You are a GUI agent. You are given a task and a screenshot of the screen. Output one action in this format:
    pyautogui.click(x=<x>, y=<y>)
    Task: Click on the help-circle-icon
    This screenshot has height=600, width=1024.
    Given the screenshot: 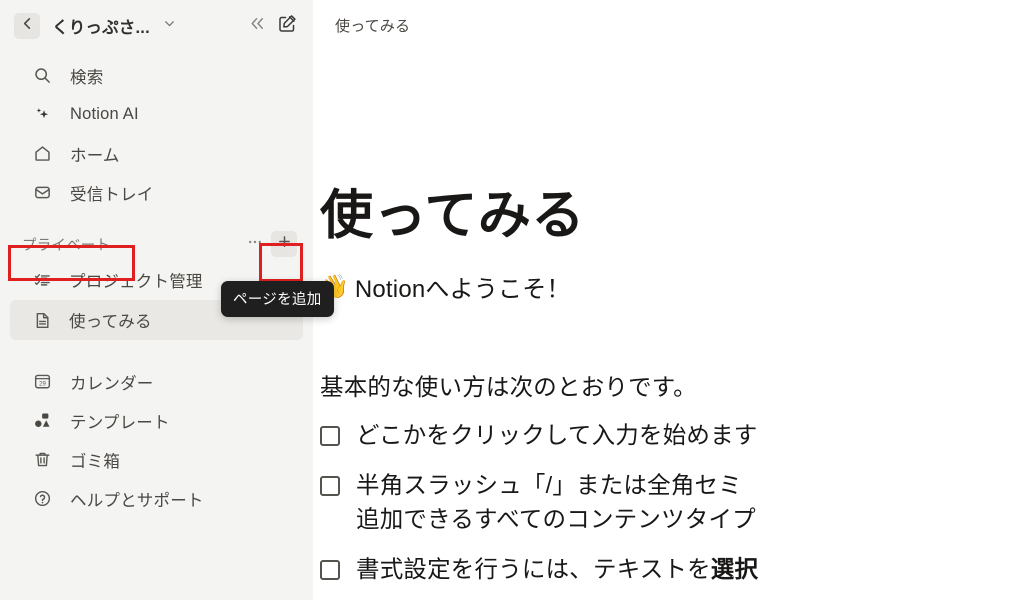 What is the action you would take?
    pyautogui.click(x=42, y=499)
    